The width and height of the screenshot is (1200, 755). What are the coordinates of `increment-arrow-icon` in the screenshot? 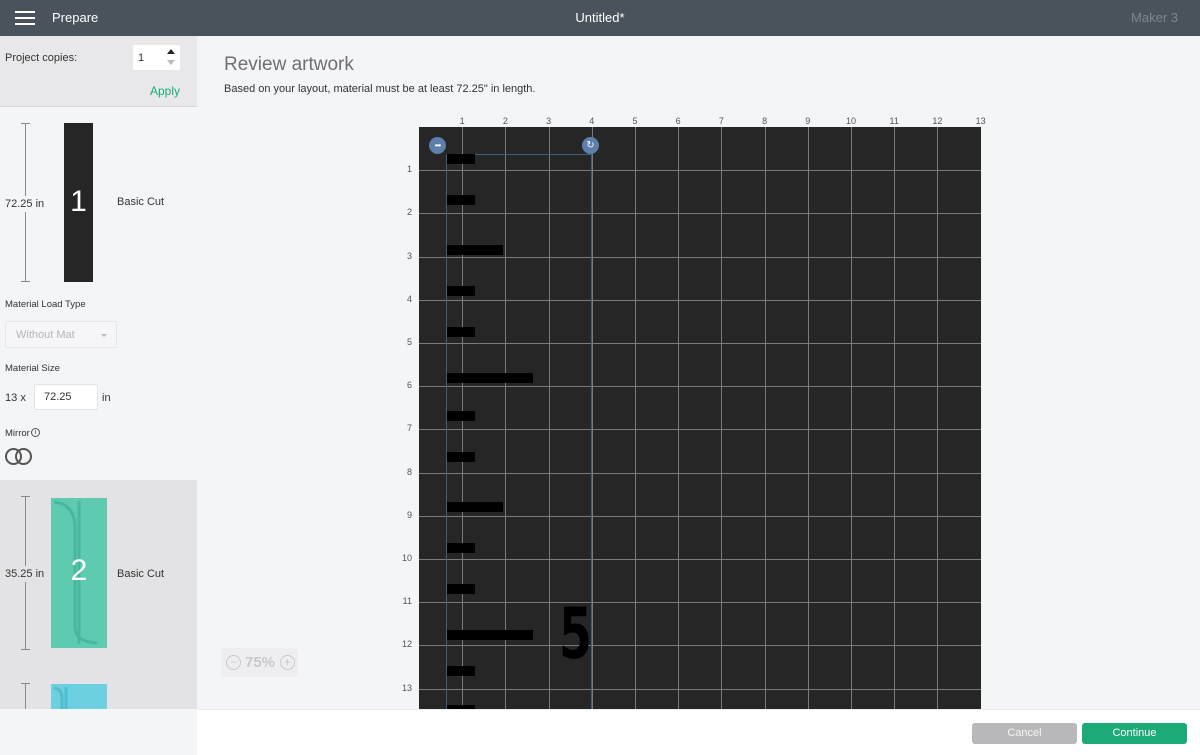 It's located at (171, 51).